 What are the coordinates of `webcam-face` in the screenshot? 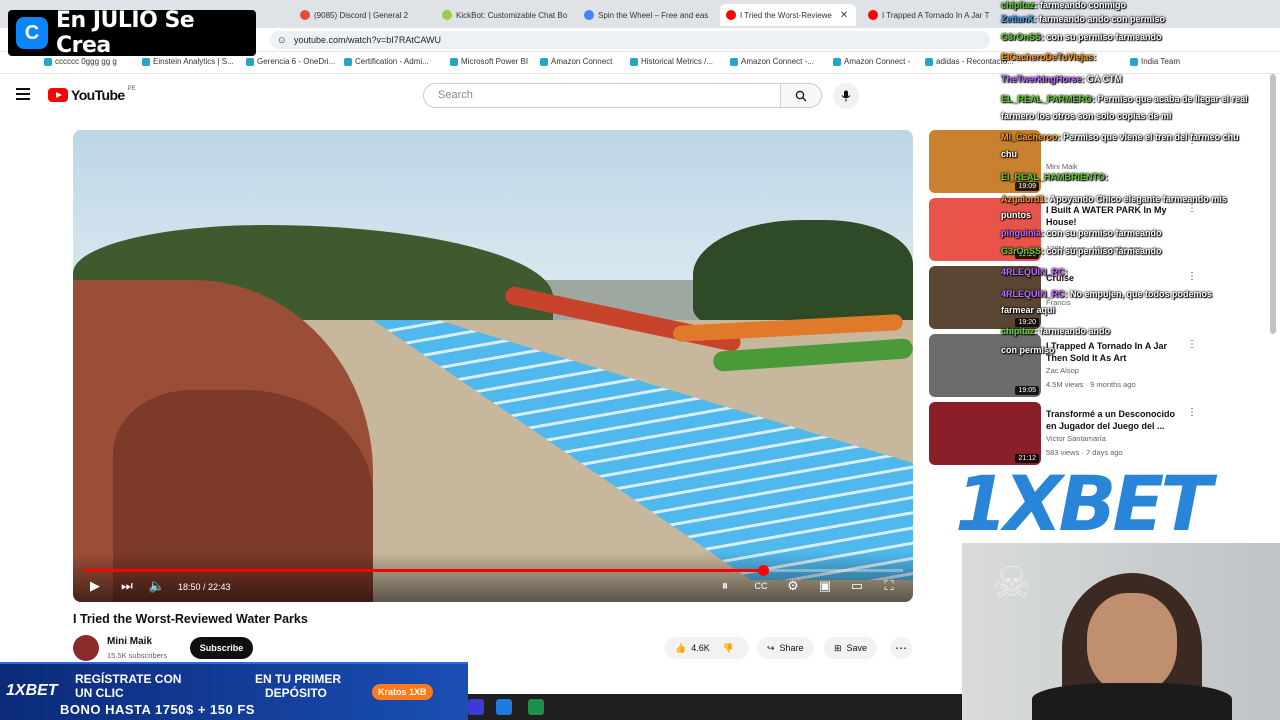 It's located at (1132, 643).